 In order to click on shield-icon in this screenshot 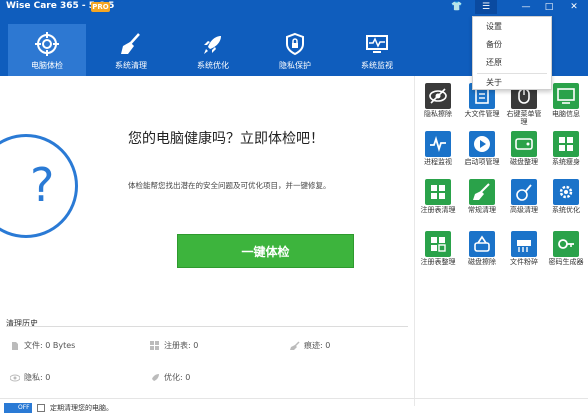, I will do `click(295, 44)`.